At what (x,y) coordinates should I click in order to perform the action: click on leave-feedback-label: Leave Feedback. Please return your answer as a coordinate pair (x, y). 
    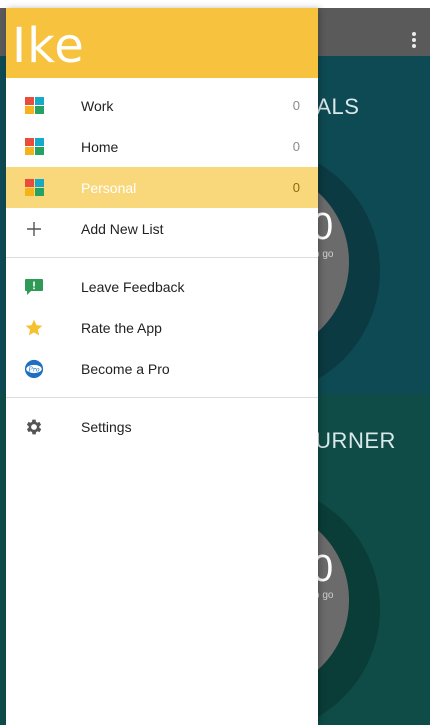
    Looking at the image, I should click on (133, 286).